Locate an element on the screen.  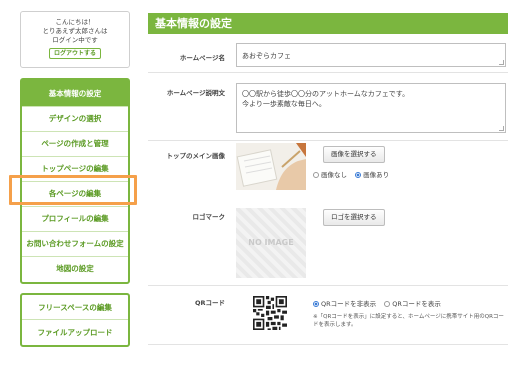
page-title: 基本情報の設定 is located at coordinates (328, 23).